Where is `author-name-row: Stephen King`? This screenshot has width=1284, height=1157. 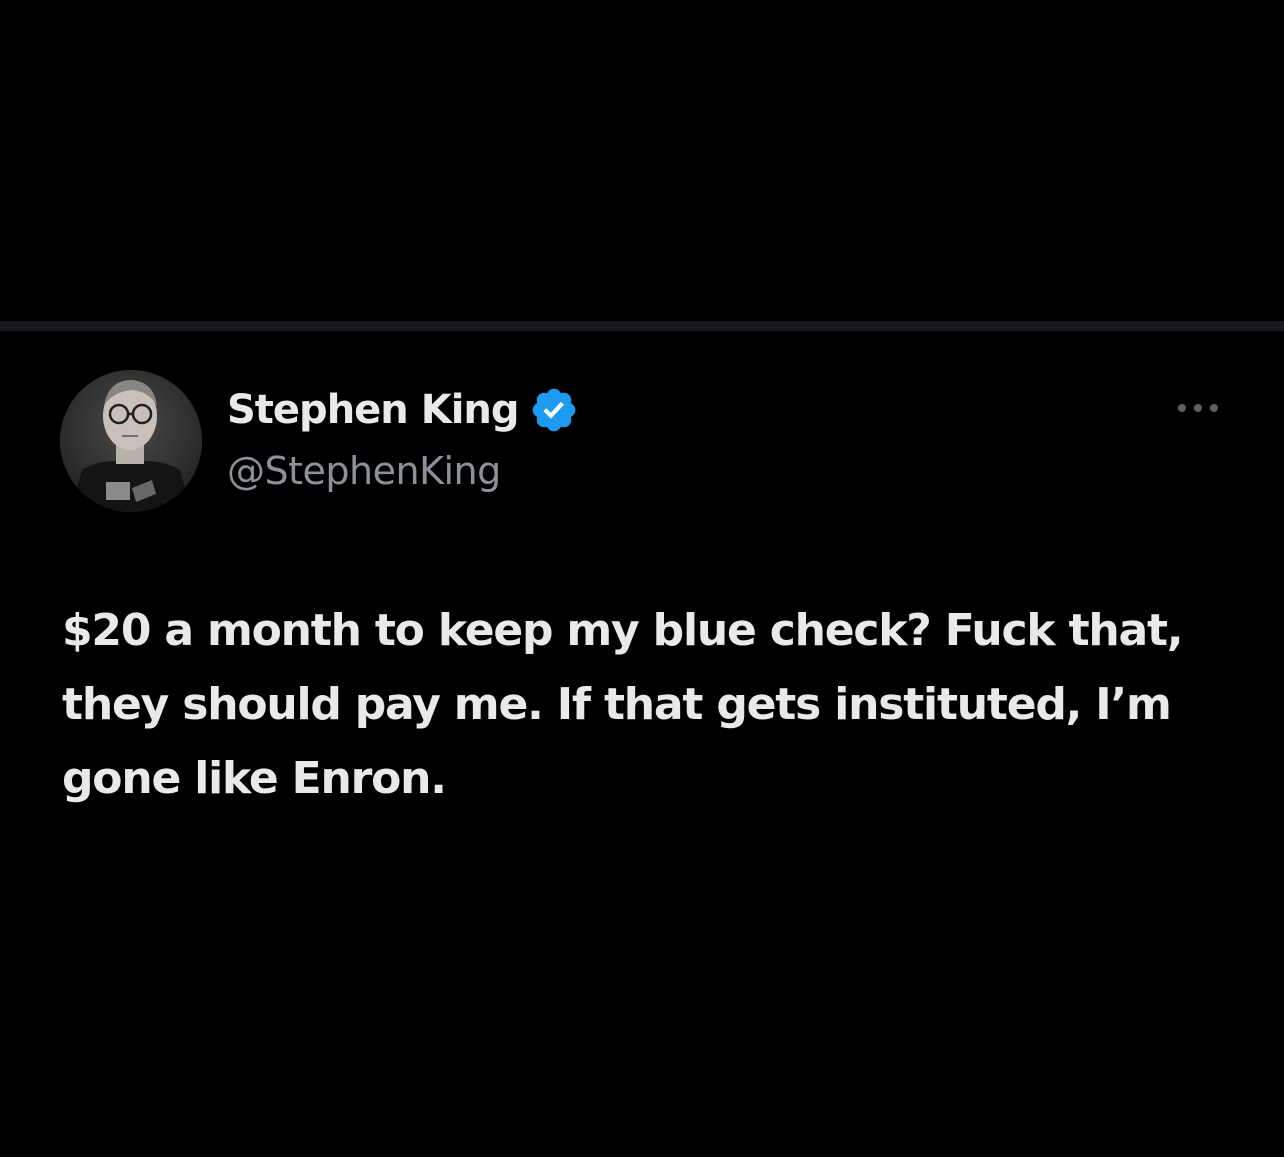
author-name-row: Stephen King is located at coordinates (403, 410).